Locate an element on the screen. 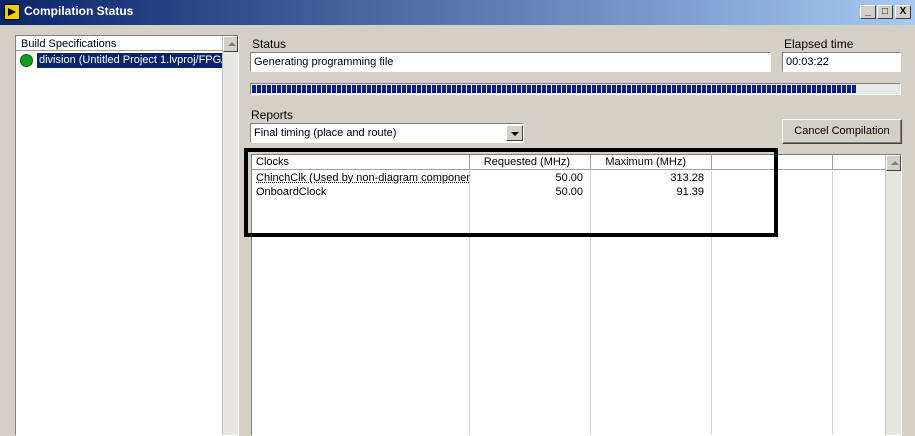  scroll-up-button is located at coordinates (230, 44).